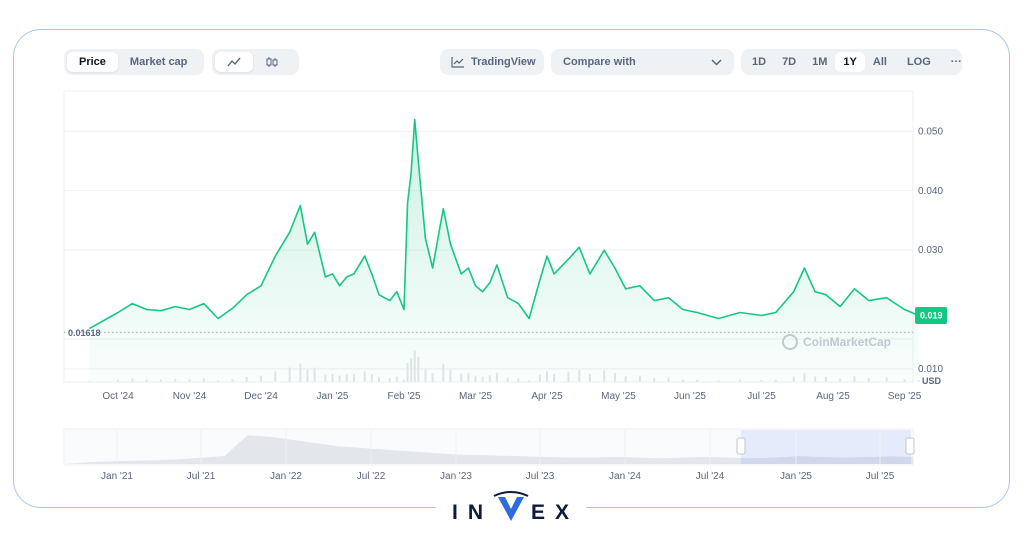 This screenshot has height=538, width=1024. Describe the element at coordinates (930, 131) in the screenshot. I see `y-tick-label: 0.050` at that location.